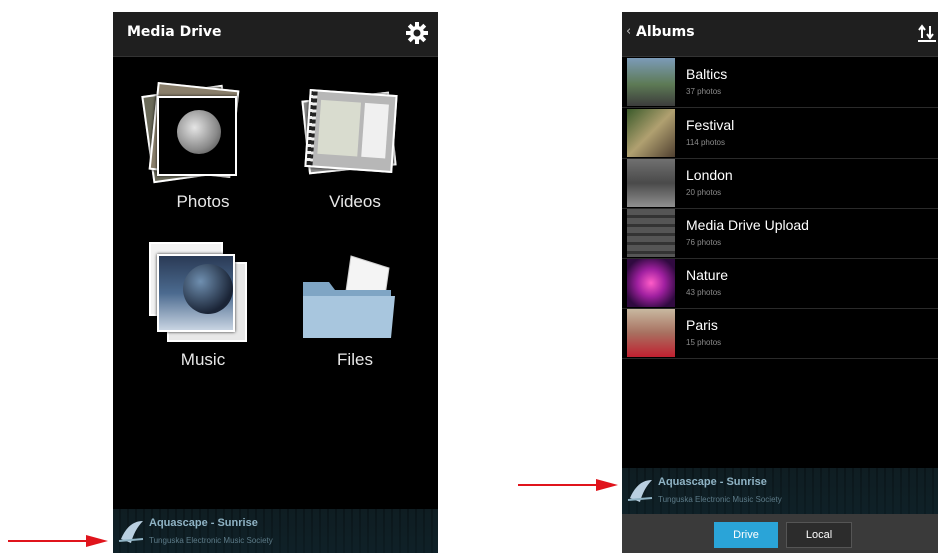 The height and width of the screenshot is (553, 938). Describe the element at coordinates (417, 33) in the screenshot. I see `gear-icon` at that location.